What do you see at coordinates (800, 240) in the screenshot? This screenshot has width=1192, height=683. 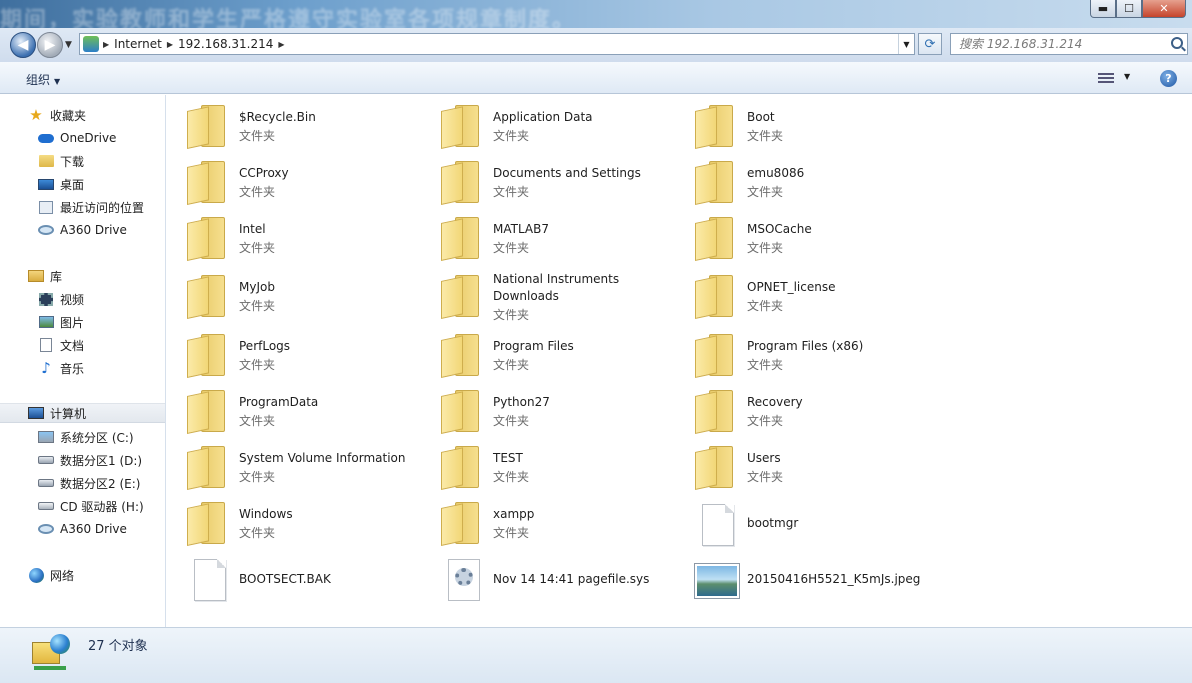 I see `folder-item: MSOCache 文件夹` at bounding box center [800, 240].